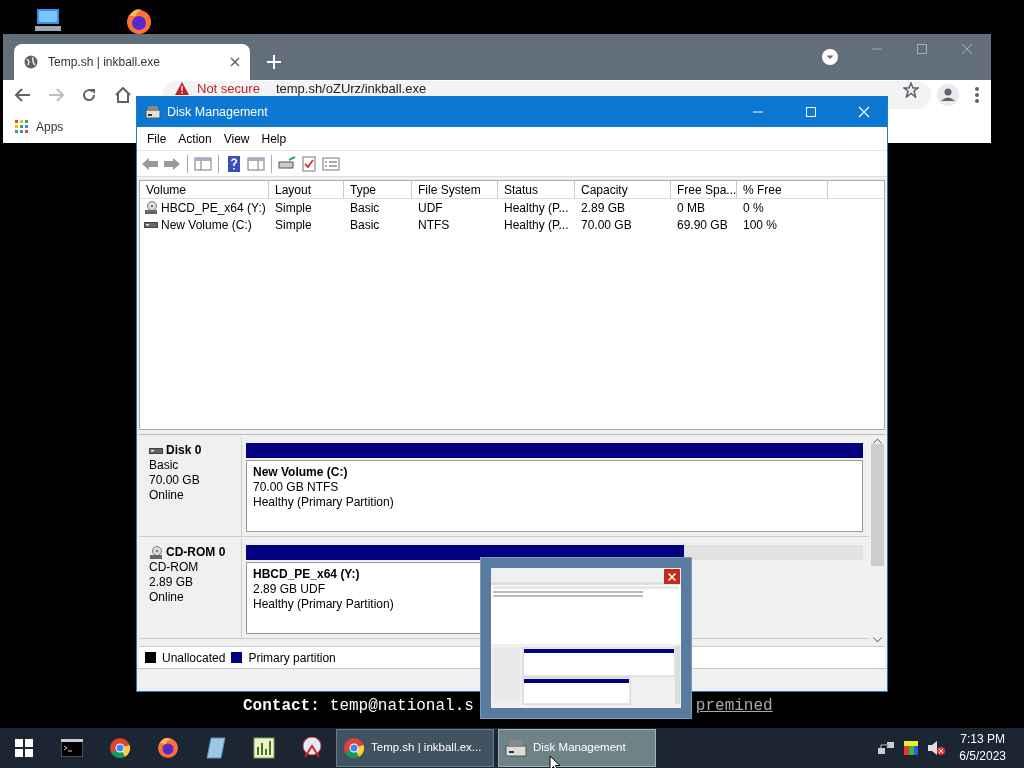  I want to click on column-header: File System, so click(455, 189).